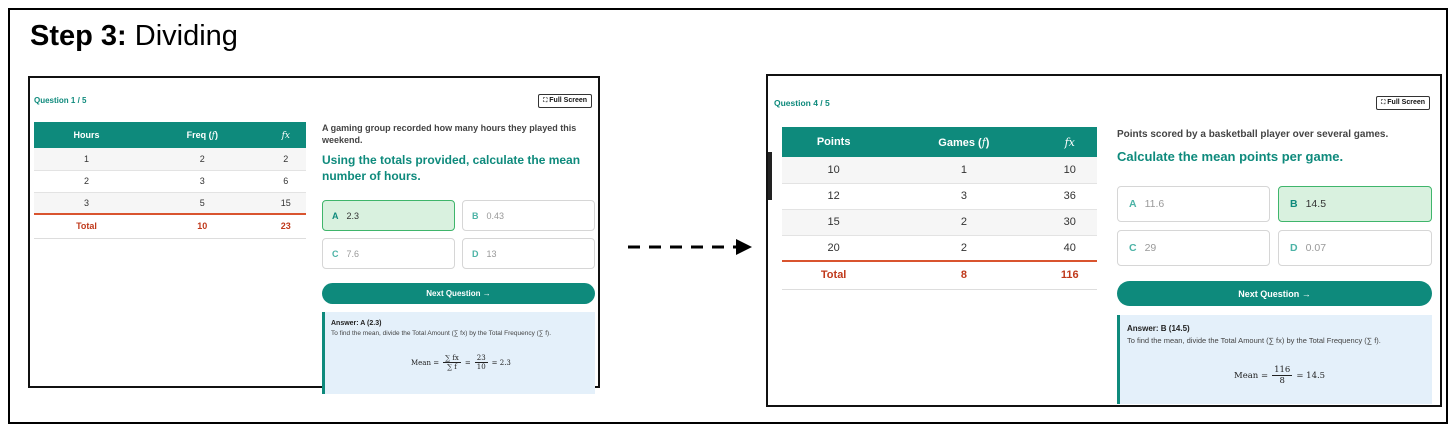 Image resolution: width=1456 pixels, height=428 pixels. What do you see at coordinates (1355, 248) in the screenshot?
I see `option-d: D 0.07` at bounding box center [1355, 248].